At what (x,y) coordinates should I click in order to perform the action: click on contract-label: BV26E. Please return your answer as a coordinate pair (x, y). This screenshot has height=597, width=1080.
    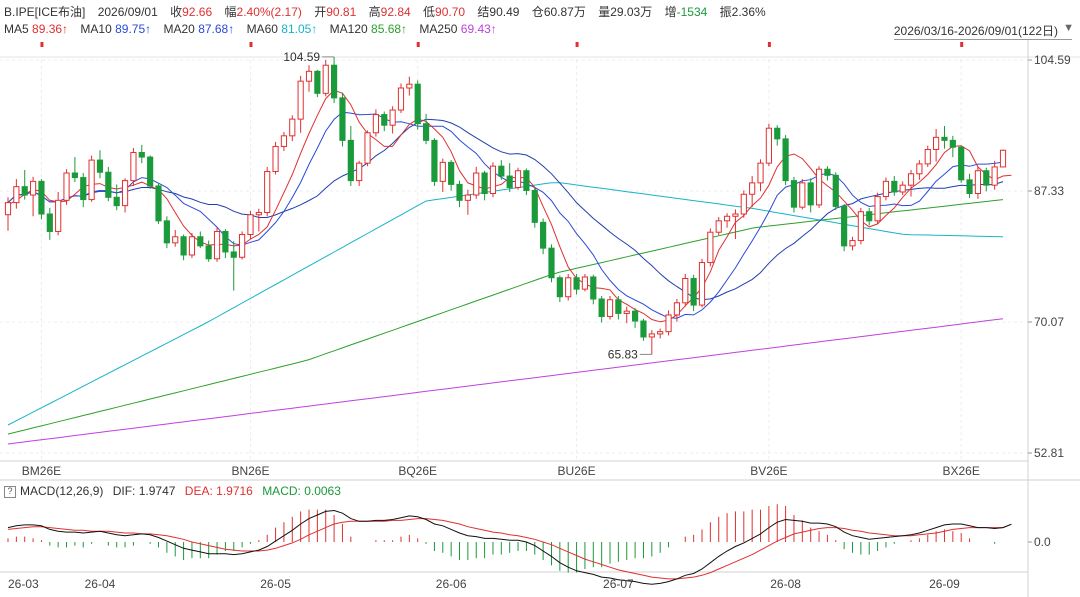
    Looking at the image, I should click on (768, 471).